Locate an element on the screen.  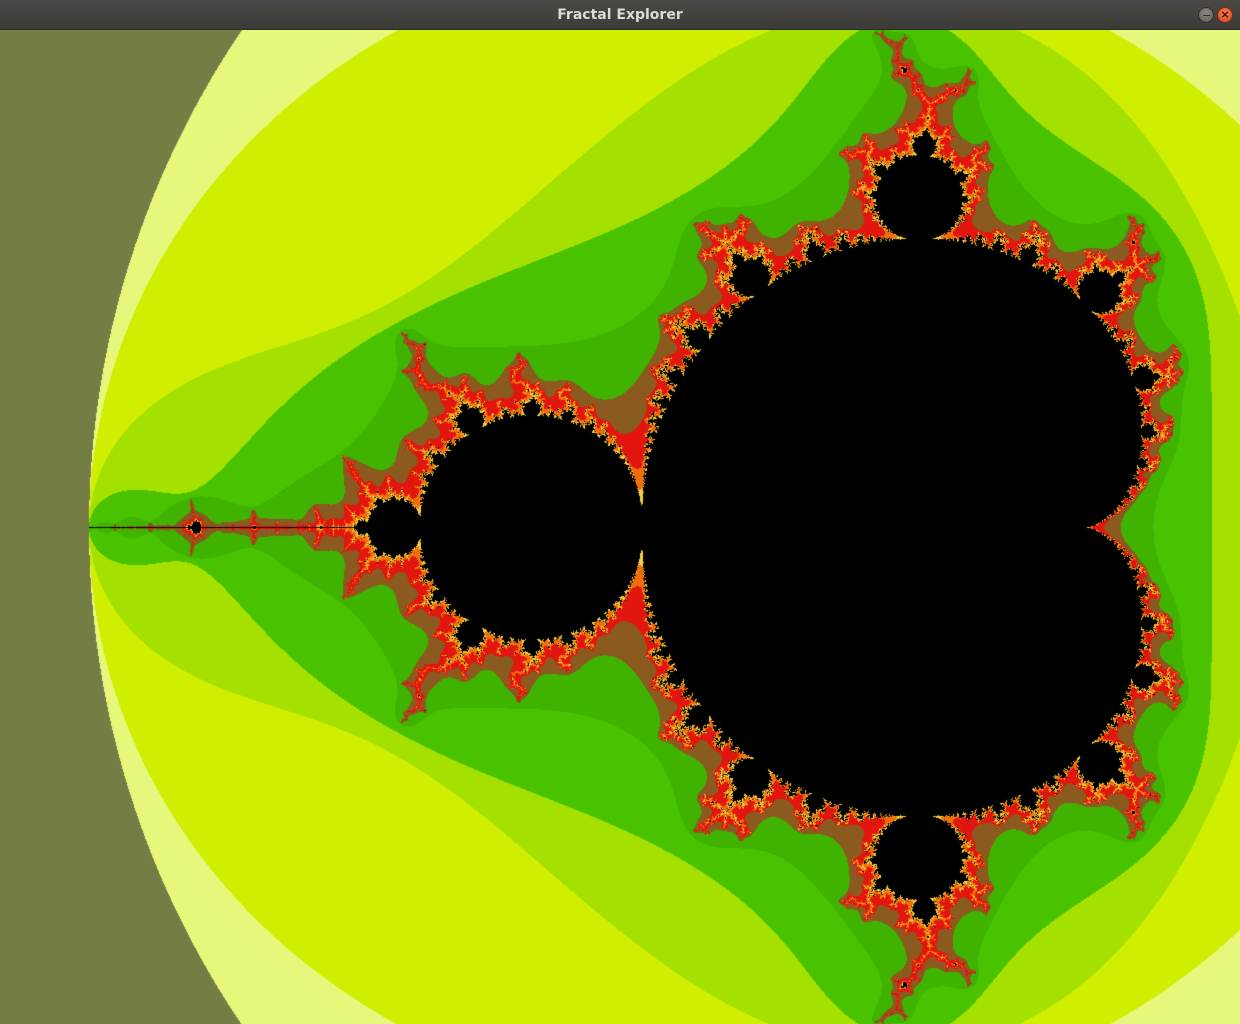
title-bar: Fractal Explorer × is located at coordinates (620, 15).